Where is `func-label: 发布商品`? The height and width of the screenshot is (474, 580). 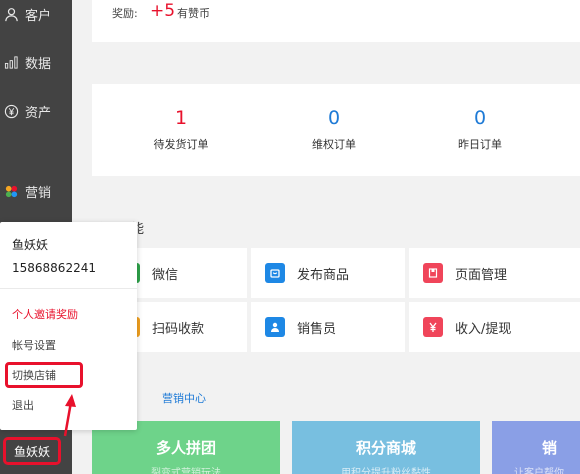 func-label: 发布商品 is located at coordinates (323, 275).